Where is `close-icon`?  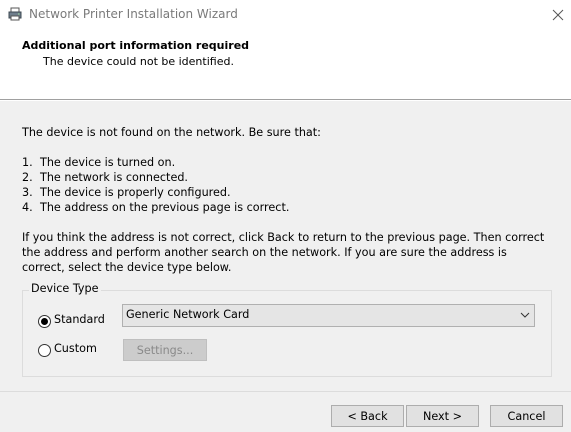 close-icon is located at coordinates (558, 15).